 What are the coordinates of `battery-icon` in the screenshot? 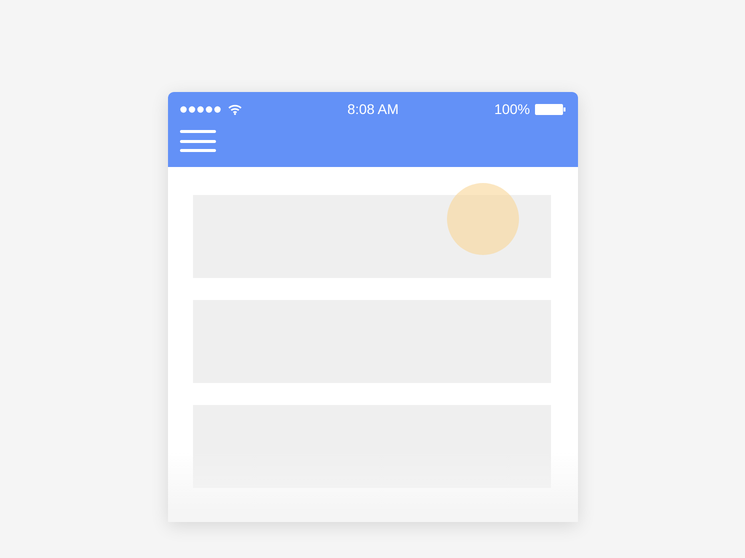 It's located at (550, 109).